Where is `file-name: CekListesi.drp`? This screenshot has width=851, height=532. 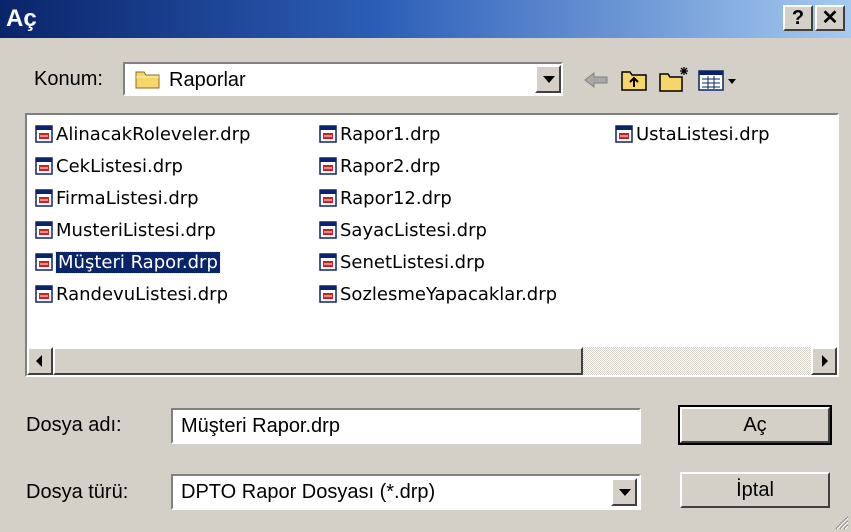
file-name: CekListesi.drp is located at coordinates (119, 166).